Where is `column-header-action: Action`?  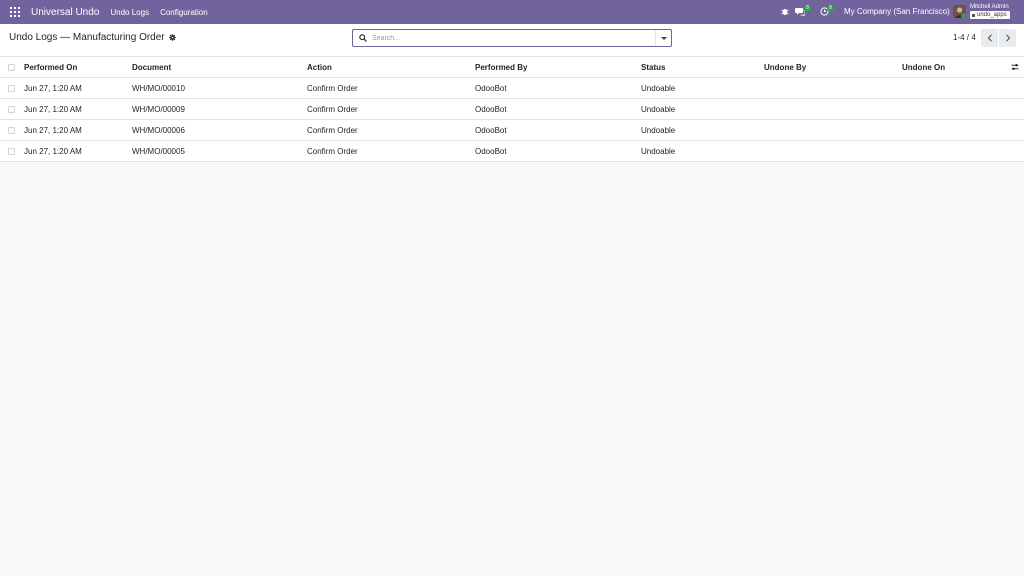
column-header-action: Action is located at coordinates (319, 67).